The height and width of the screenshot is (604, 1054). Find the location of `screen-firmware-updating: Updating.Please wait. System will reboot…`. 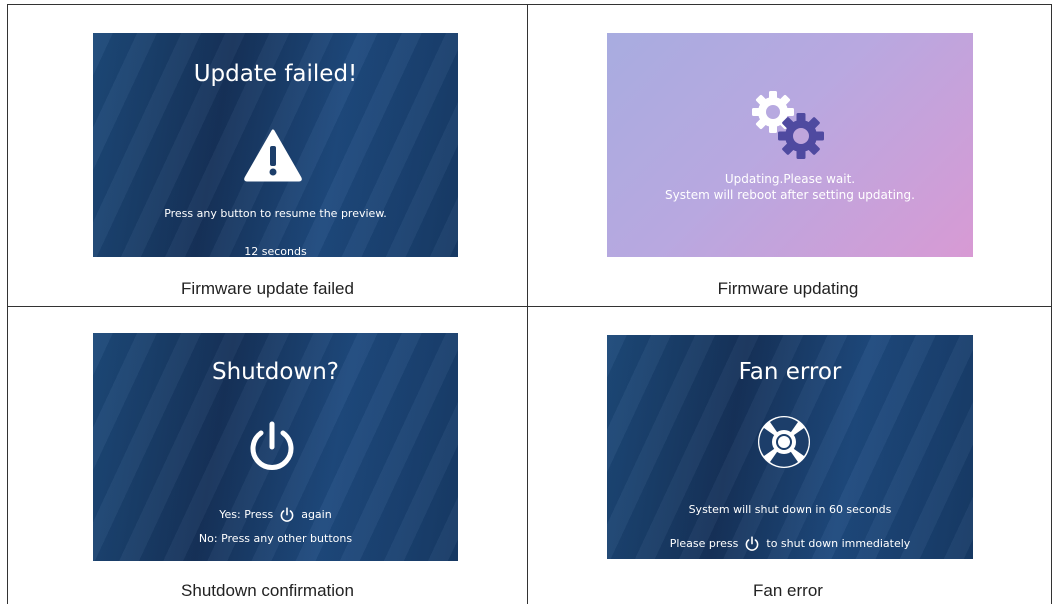

screen-firmware-updating: Updating.Please wait. System will reboot… is located at coordinates (790, 145).